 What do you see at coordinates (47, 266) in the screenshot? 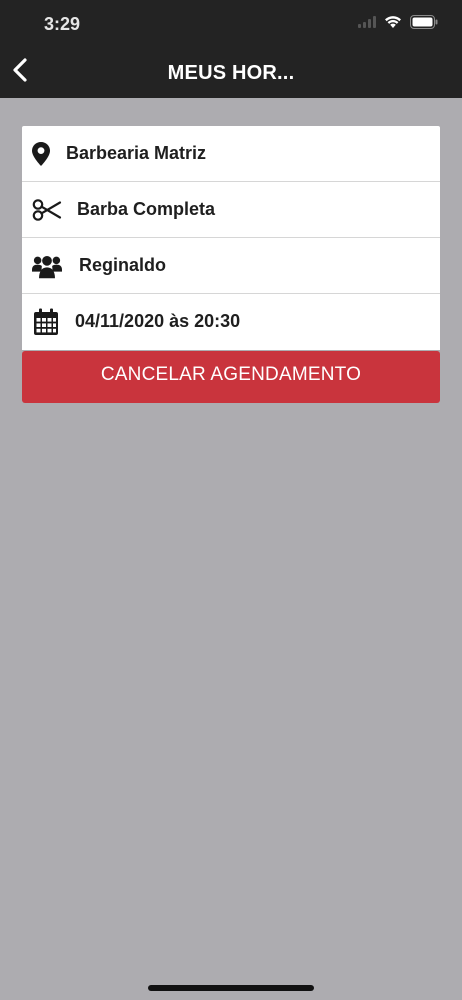
I see `users-icon` at bounding box center [47, 266].